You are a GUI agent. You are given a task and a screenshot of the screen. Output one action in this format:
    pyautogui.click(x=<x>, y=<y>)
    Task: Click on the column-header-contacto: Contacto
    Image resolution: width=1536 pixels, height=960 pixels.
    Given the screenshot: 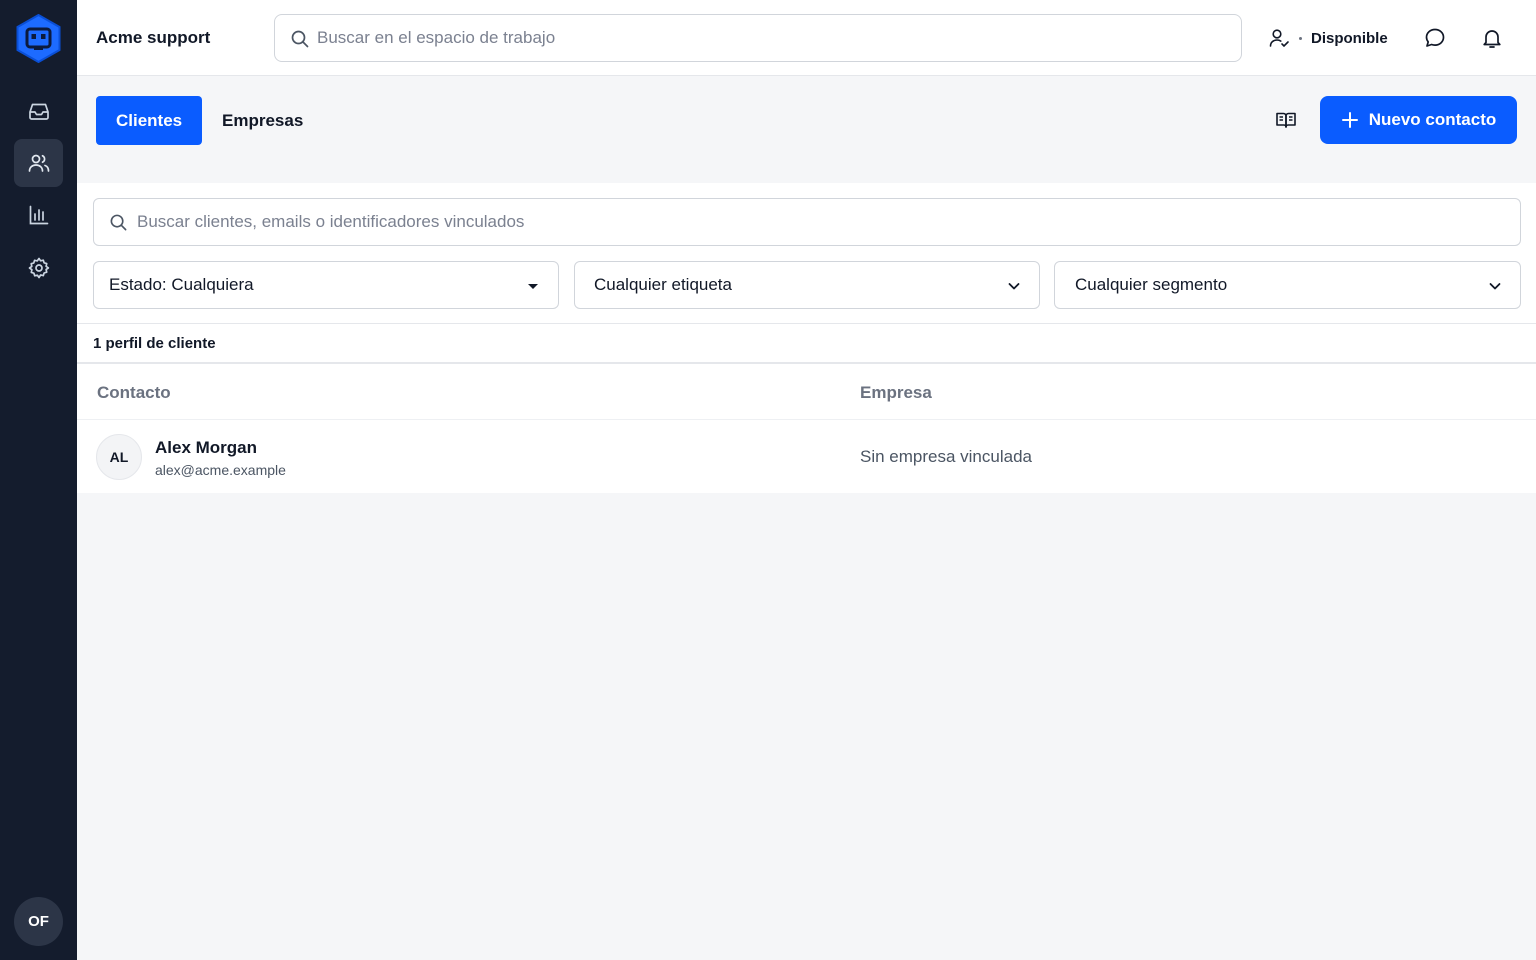 What is the action you would take?
    pyautogui.click(x=134, y=393)
    